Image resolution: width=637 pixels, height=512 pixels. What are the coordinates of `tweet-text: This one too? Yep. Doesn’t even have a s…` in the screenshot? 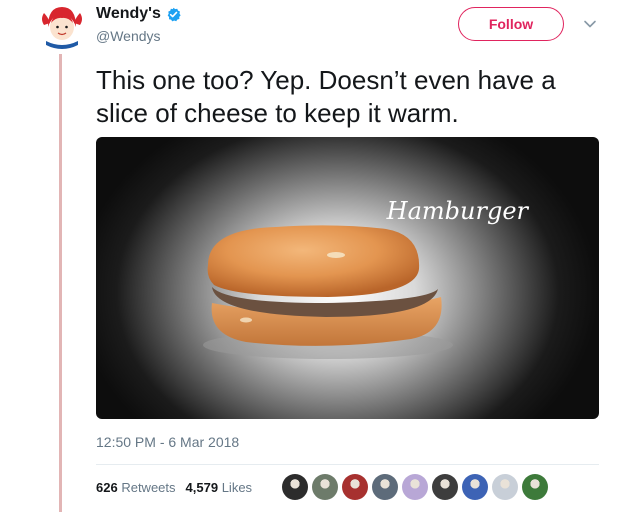 It's located at (356, 97).